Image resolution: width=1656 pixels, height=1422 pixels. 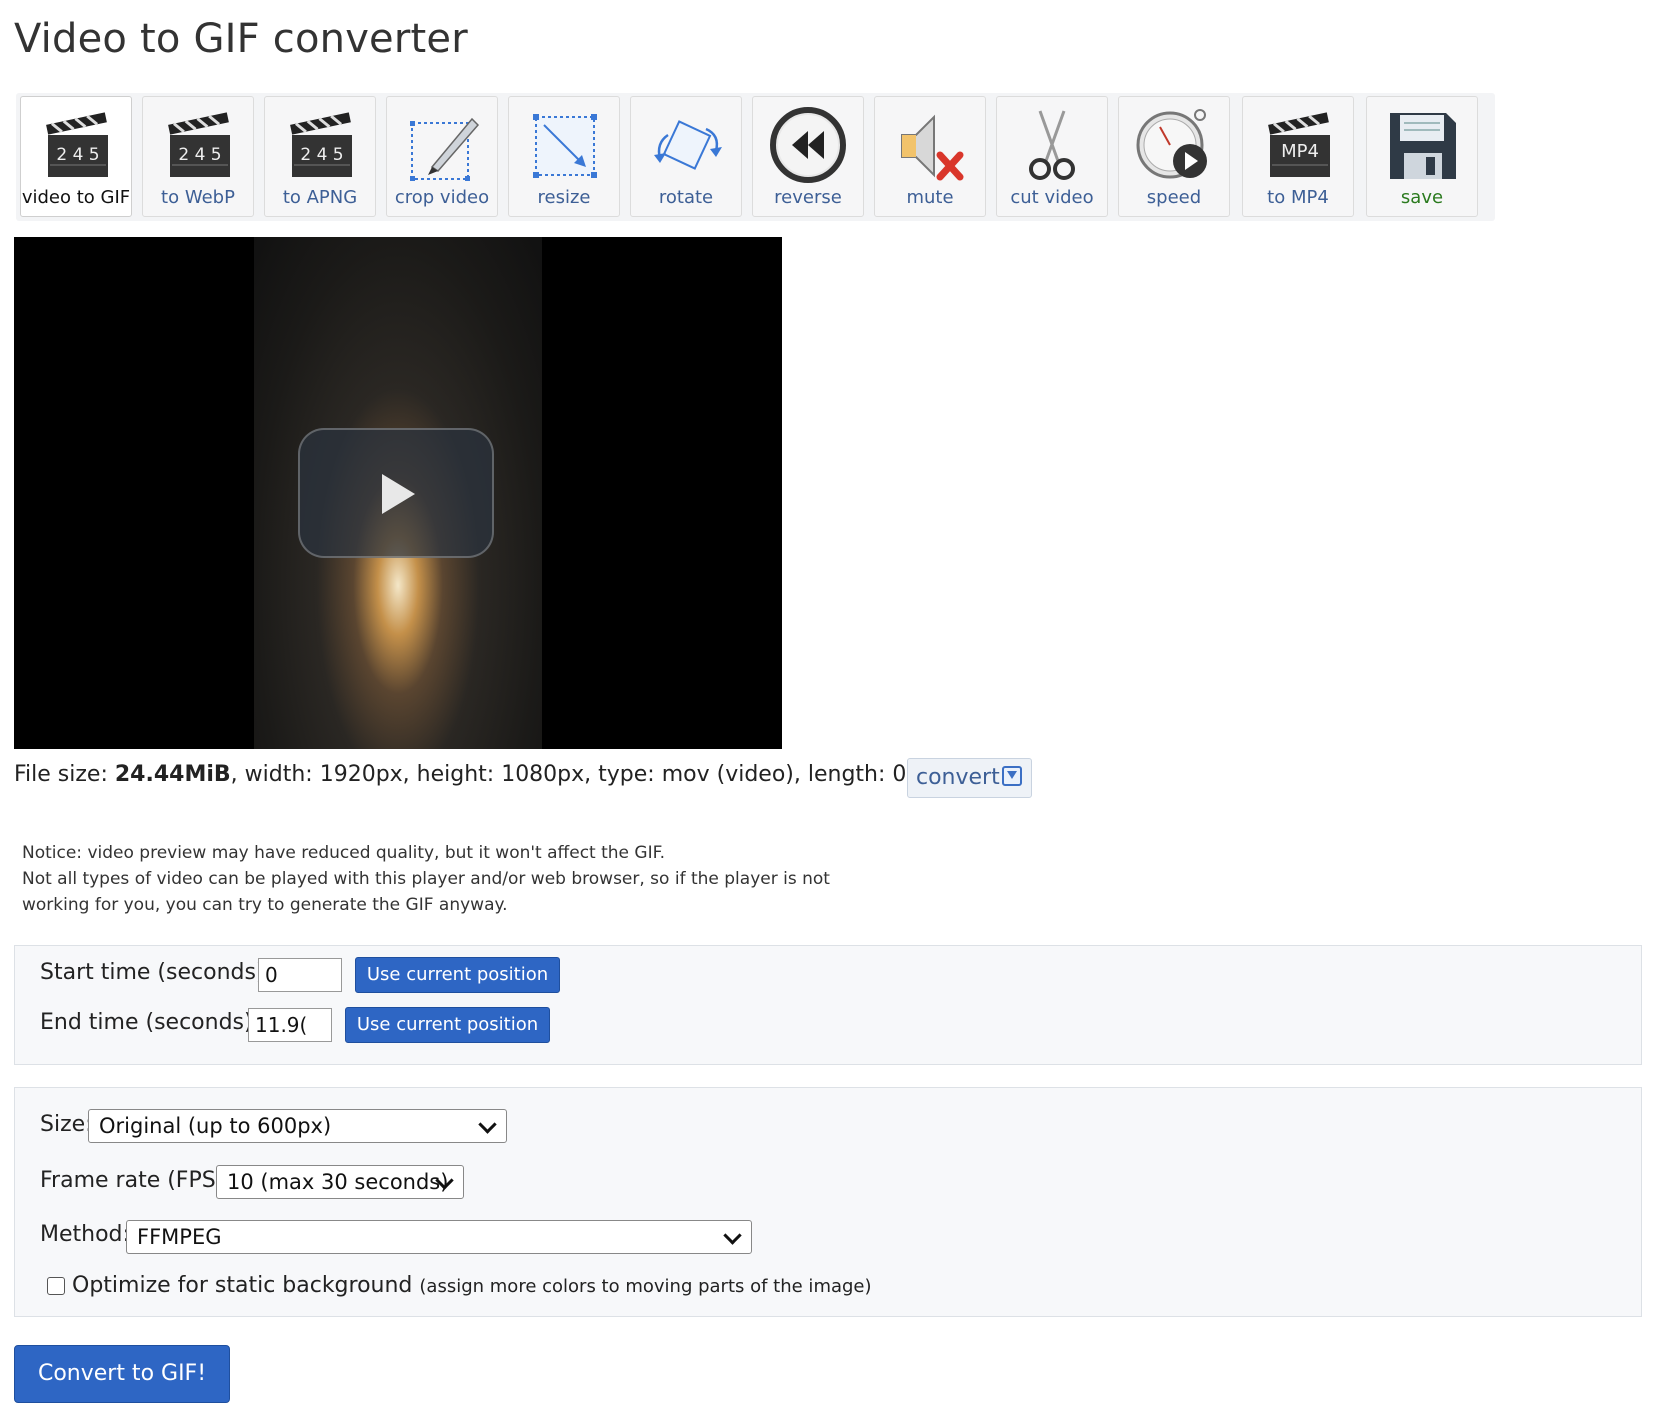 I want to click on size-label: Size:, so click(x=66, y=1124).